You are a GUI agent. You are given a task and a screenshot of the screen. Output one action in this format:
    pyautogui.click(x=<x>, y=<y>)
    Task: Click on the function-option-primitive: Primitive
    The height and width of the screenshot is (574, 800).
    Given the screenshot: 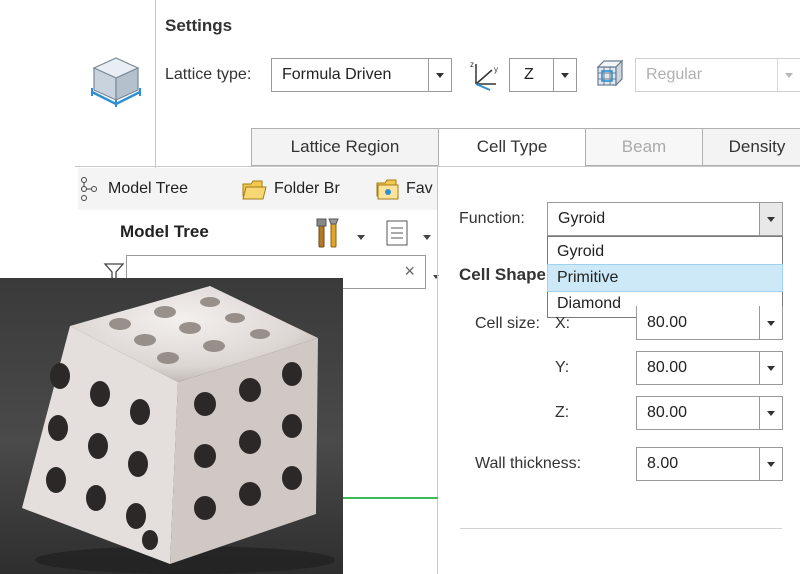 What is the action you would take?
    pyautogui.click(x=665, y=278)
    